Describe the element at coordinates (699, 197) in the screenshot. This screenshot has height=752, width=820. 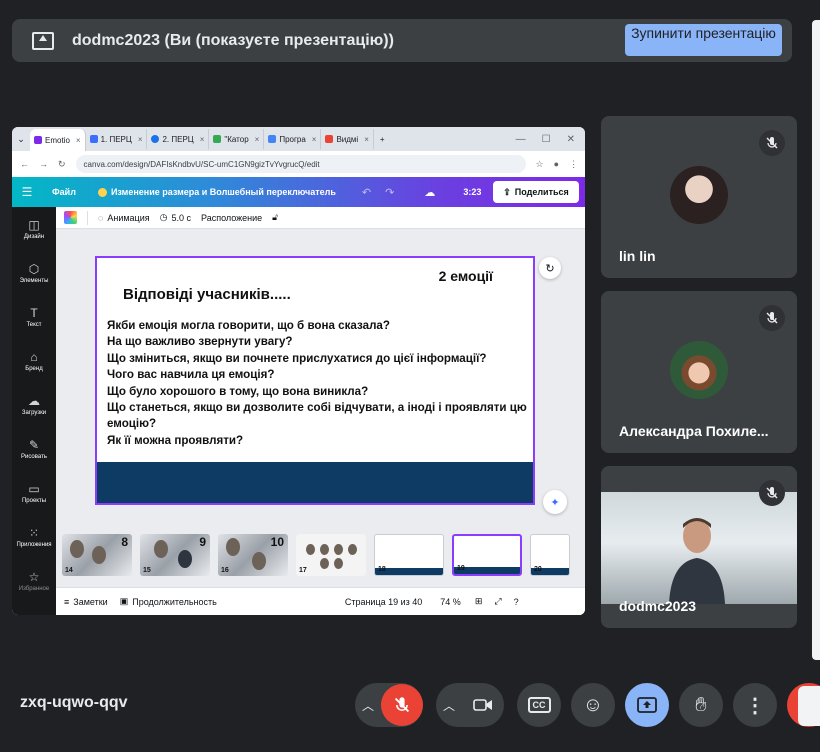
I see `participant-tile: lin lin` at that location.